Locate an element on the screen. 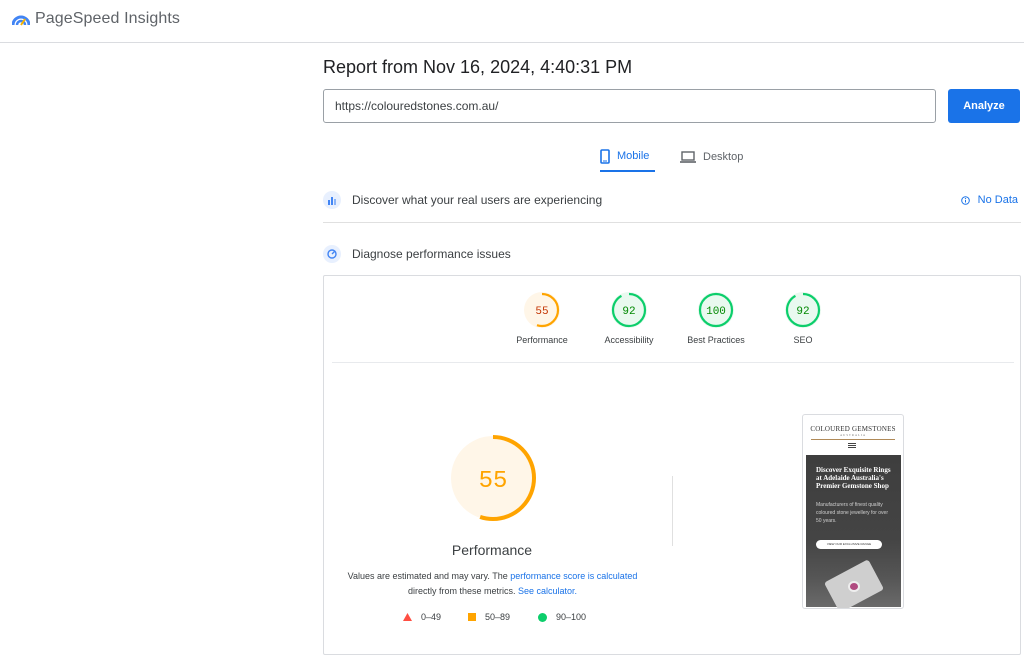 Image resolution: width=1024 pixels, height=655 pixels. hamburger-menu-icon is located at coordinates (852, 445).